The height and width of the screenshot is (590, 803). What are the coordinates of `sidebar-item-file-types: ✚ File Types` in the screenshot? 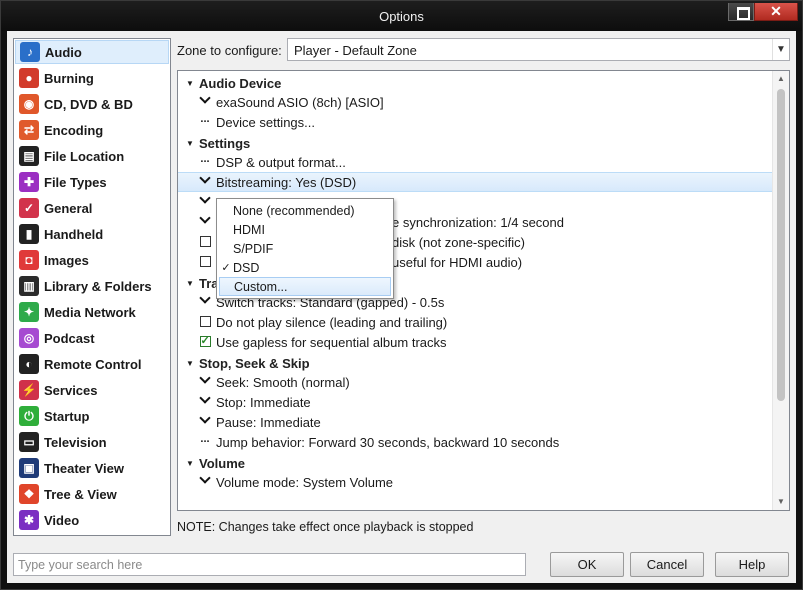 It's located at (92, 182).